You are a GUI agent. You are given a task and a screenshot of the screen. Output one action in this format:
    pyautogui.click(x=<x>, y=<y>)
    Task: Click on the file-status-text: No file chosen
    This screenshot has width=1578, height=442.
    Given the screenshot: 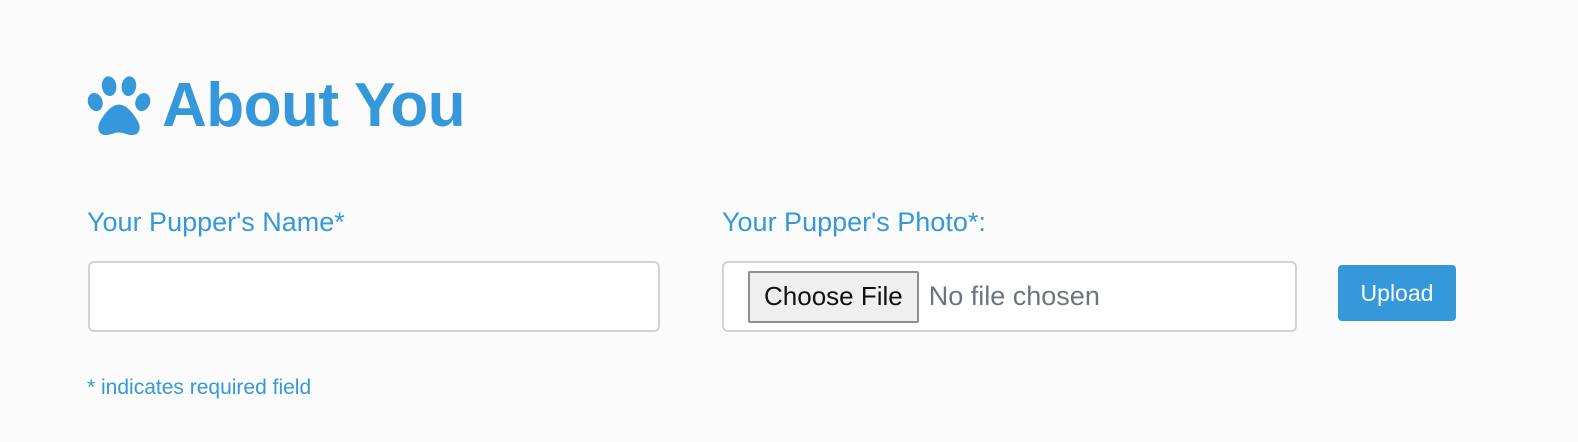 What is the action you would take?
    pyautogui.click(x=1014, y=296)
    